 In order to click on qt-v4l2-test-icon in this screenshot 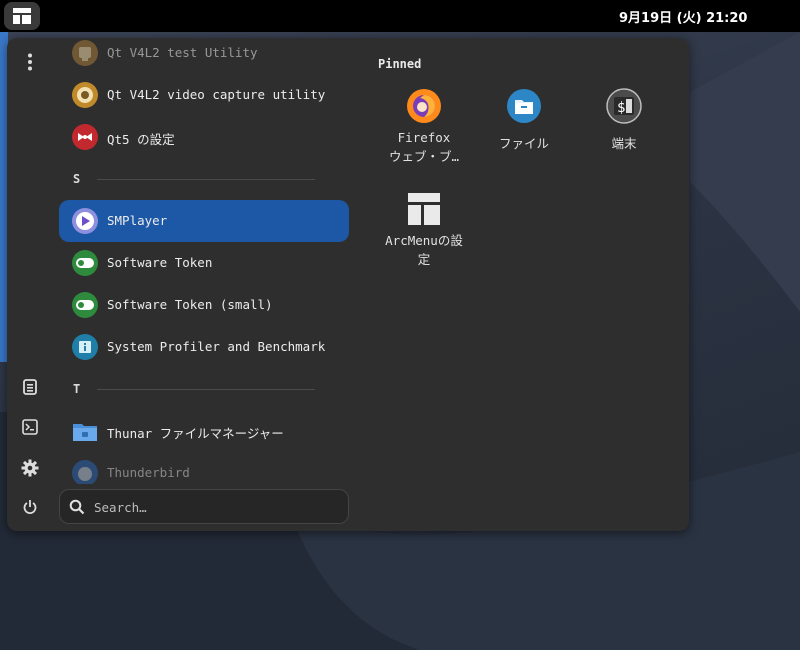, I will do `click(85, 53)`.